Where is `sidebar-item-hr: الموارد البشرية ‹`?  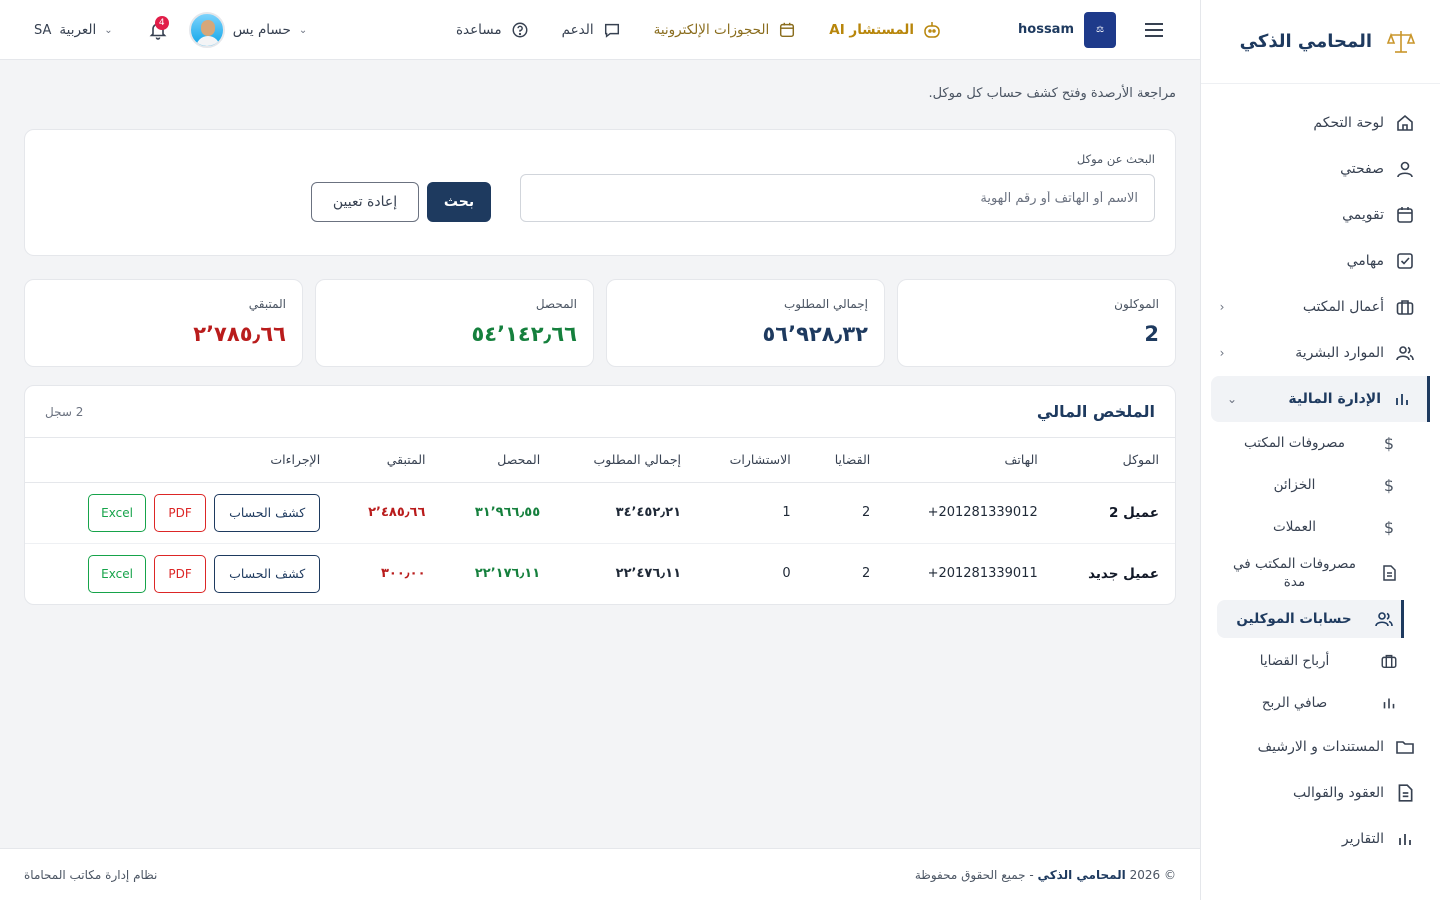 sidebar-item-hr: الموارد البشرية ‹ is located at coordinates (1320, 353).